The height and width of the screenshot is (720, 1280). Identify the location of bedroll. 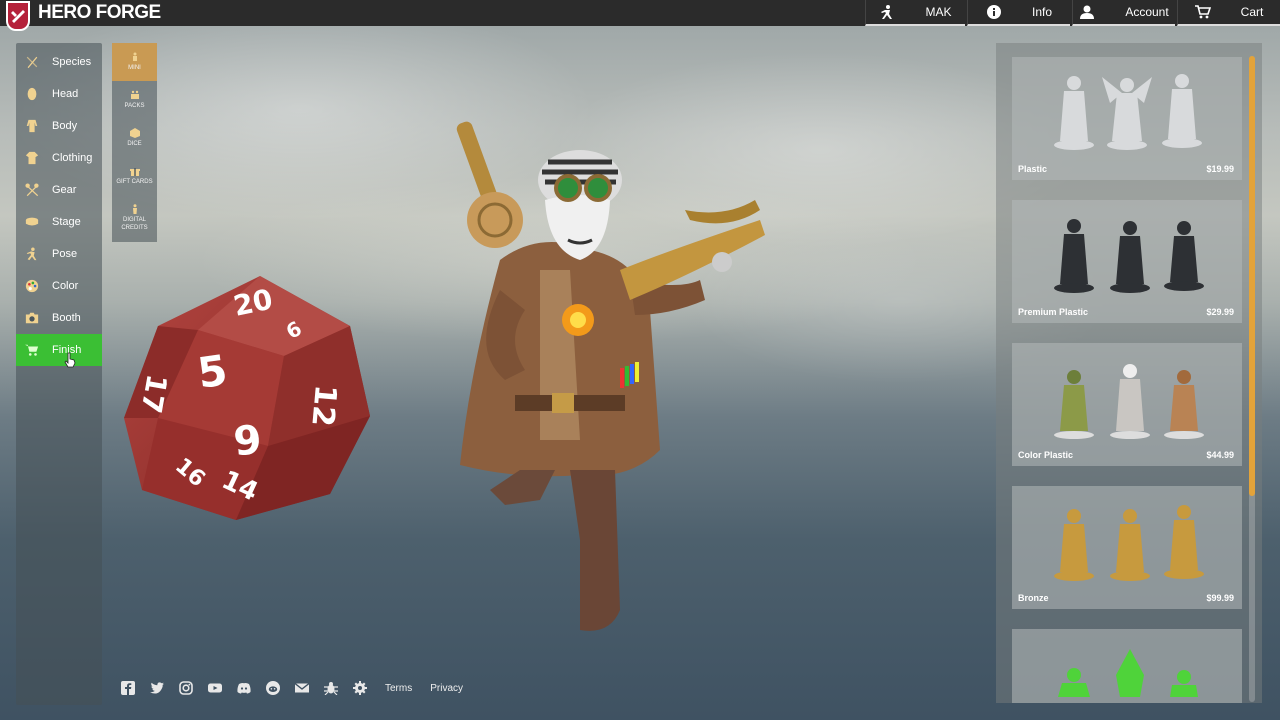
(495, 220).